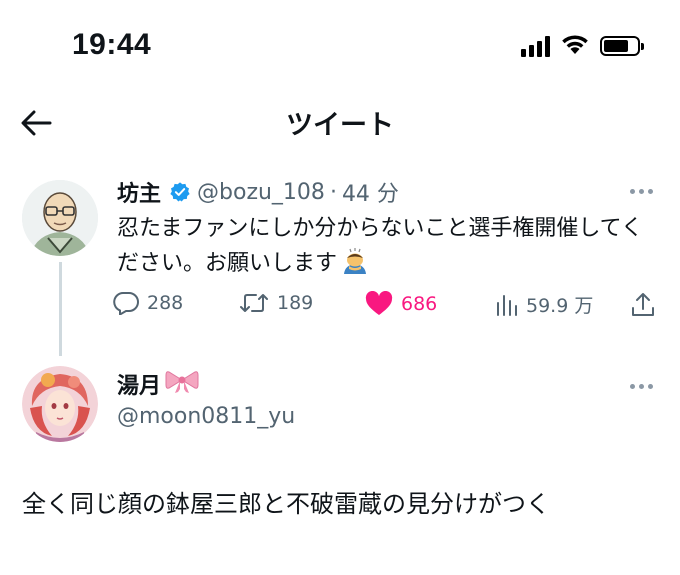 This screenshot has width=680, height=575. I want to click on cellular-signal-icon, so click(535, 46).